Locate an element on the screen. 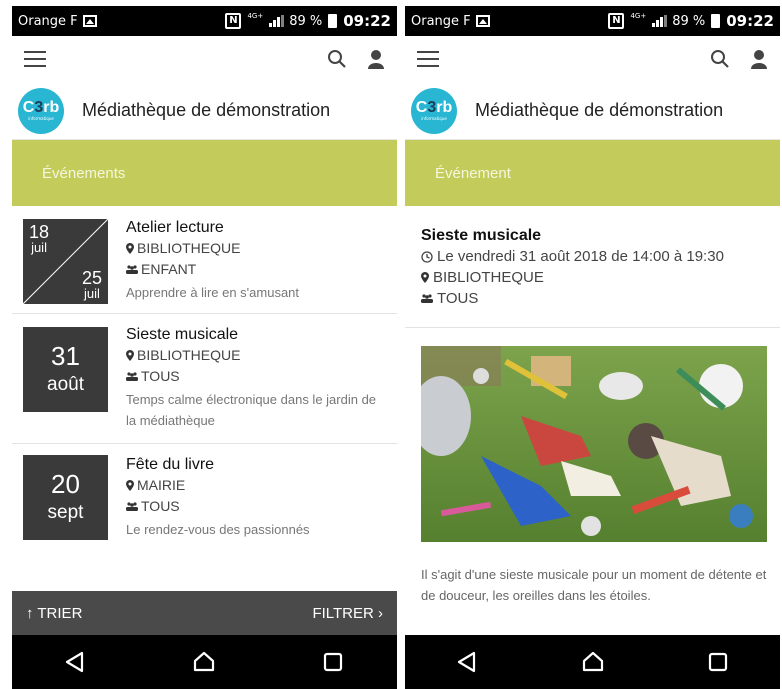 This screenshot has width=782, height=689. event-description: Apprendre à lire en s'amusant is located at coordinates (213, 292).